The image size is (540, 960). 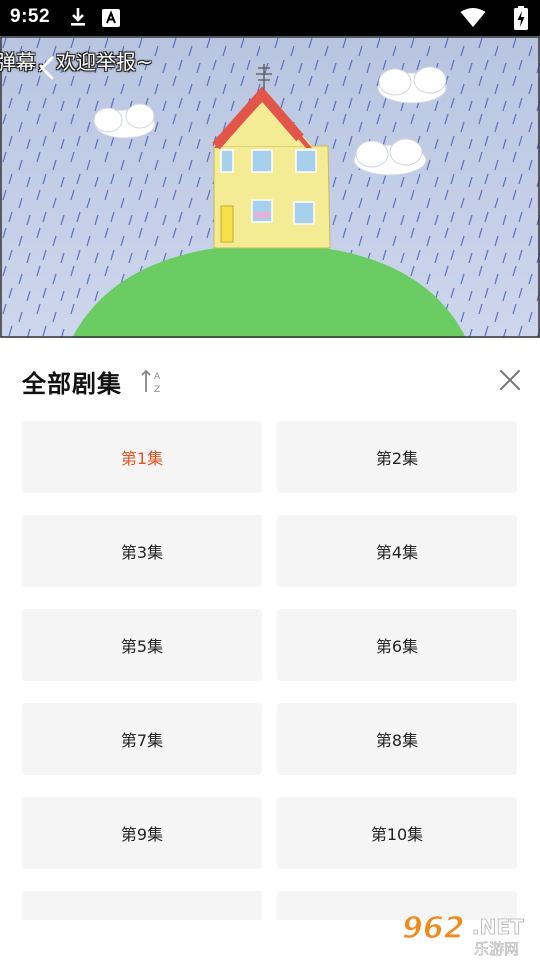 I want to click on episode-button-9: 第9集, so click(x=142, y=833).